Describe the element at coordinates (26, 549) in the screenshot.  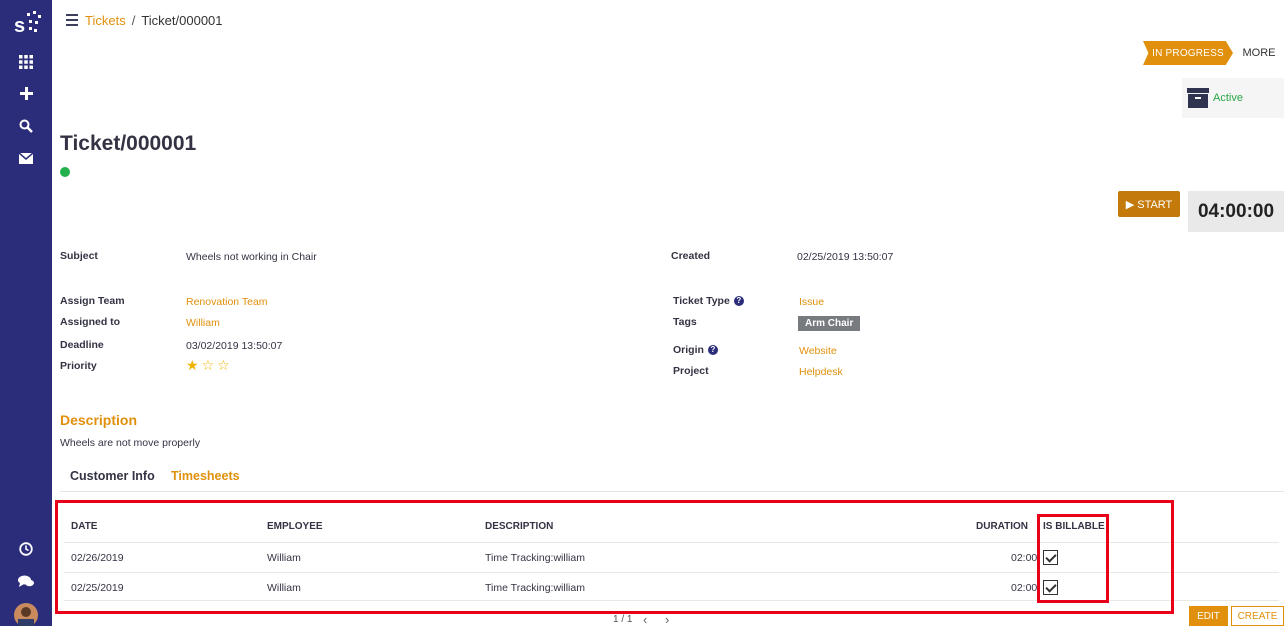
I see `clock-icon` at that location.